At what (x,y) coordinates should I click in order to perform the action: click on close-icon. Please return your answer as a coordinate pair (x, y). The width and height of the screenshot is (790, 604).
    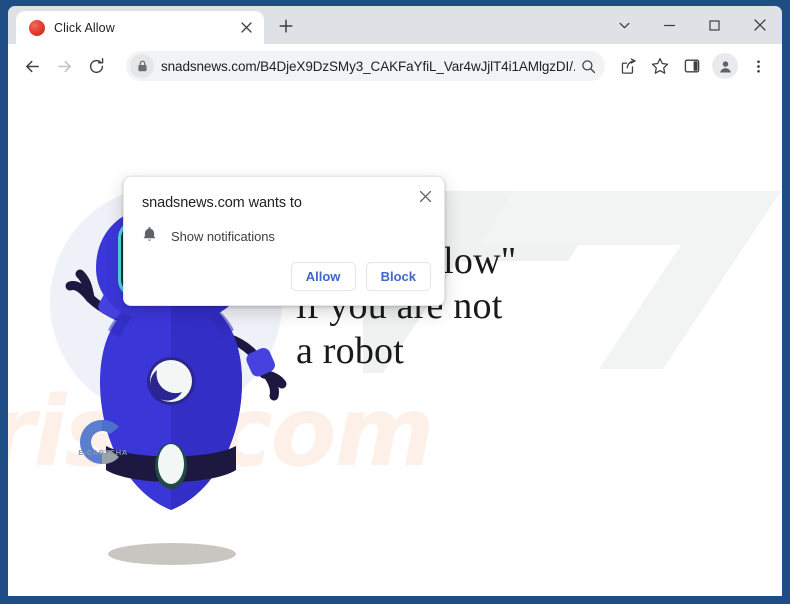
    Looking at the image, I should click on (425, 196).